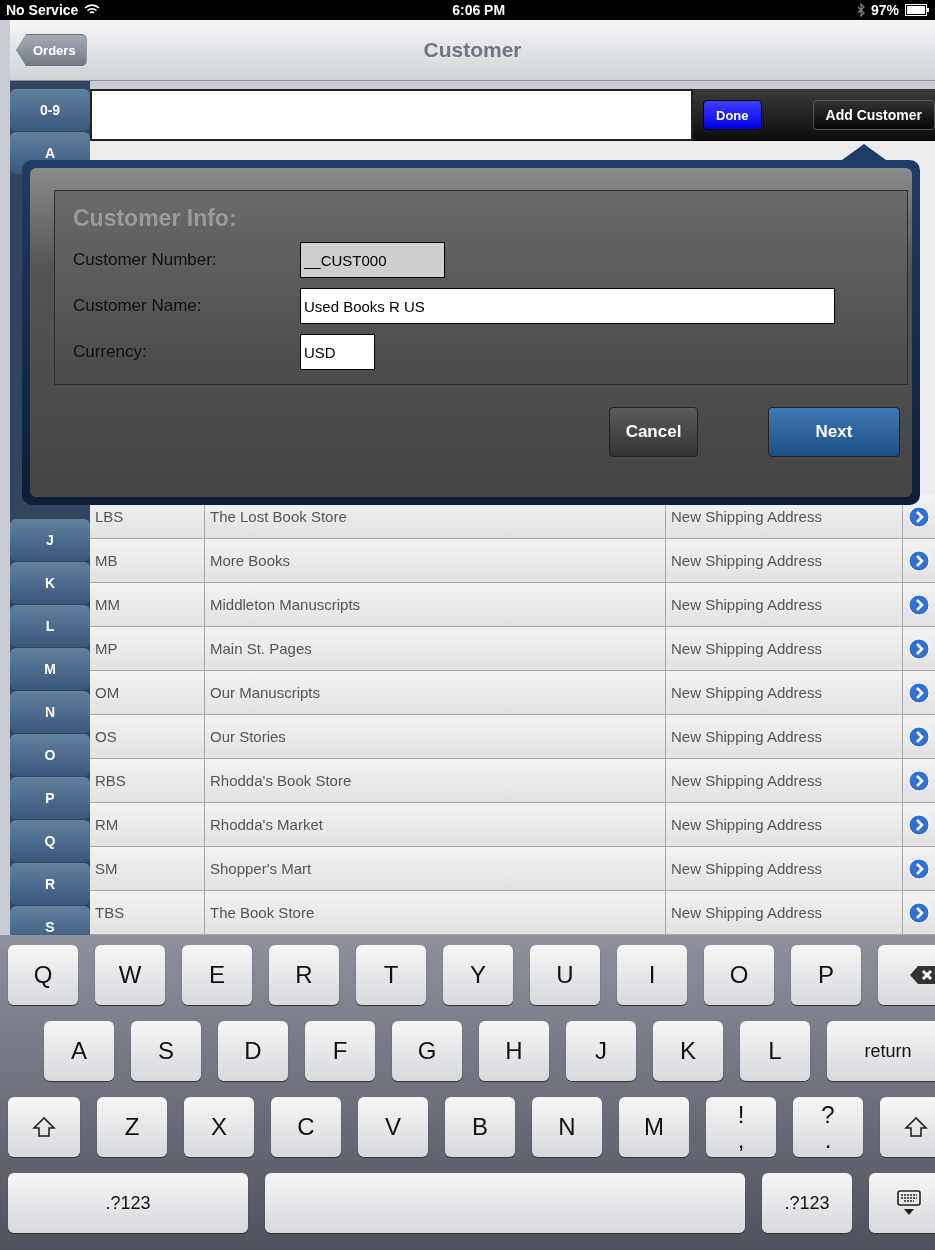 The image size is (935, 1250). Describe the element at coordinates (50, 626) in the screenshot. I see `index-tab: L` at that location.